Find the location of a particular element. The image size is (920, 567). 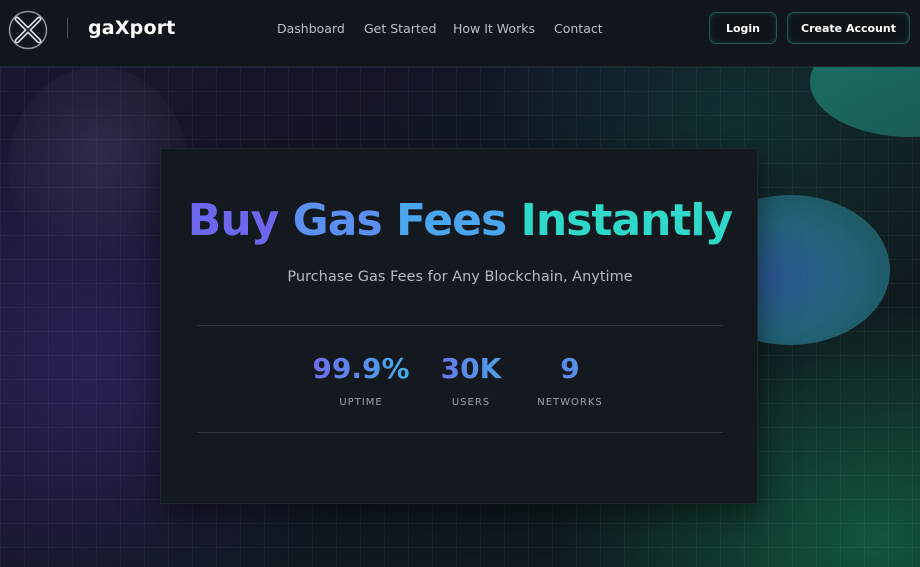

hero-title-word: Gas is located at coordinates (337, 220).